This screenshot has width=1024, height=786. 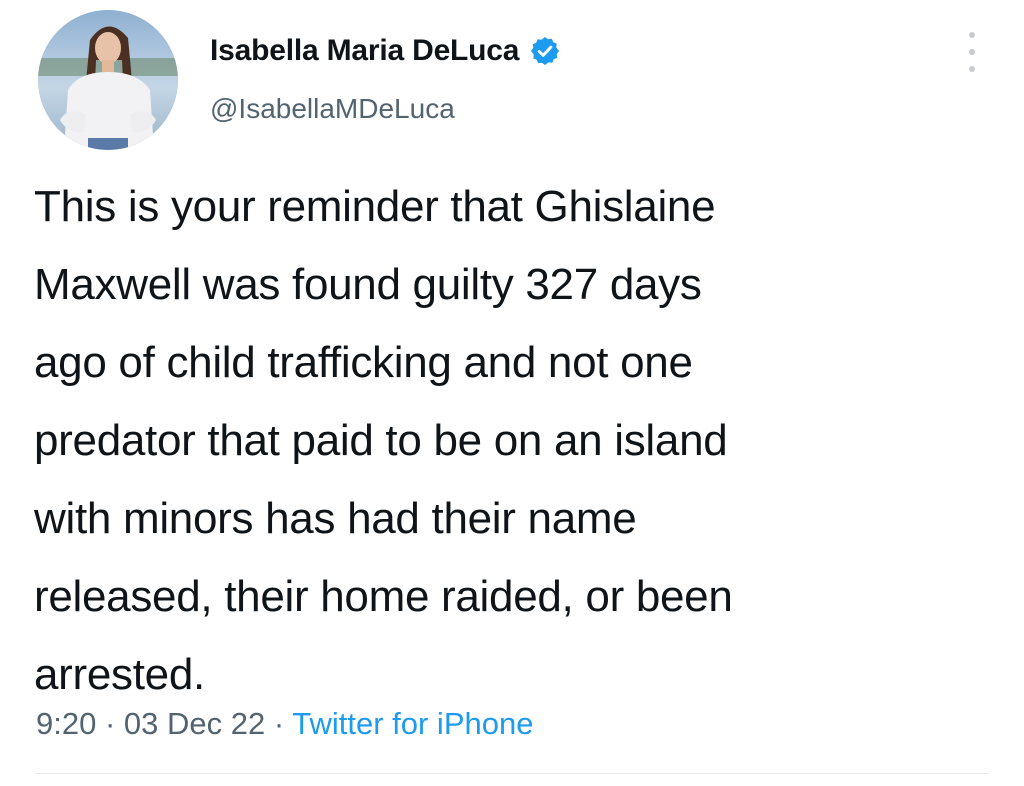 I want to click on more-options-icon, so click(x=972, y=52).